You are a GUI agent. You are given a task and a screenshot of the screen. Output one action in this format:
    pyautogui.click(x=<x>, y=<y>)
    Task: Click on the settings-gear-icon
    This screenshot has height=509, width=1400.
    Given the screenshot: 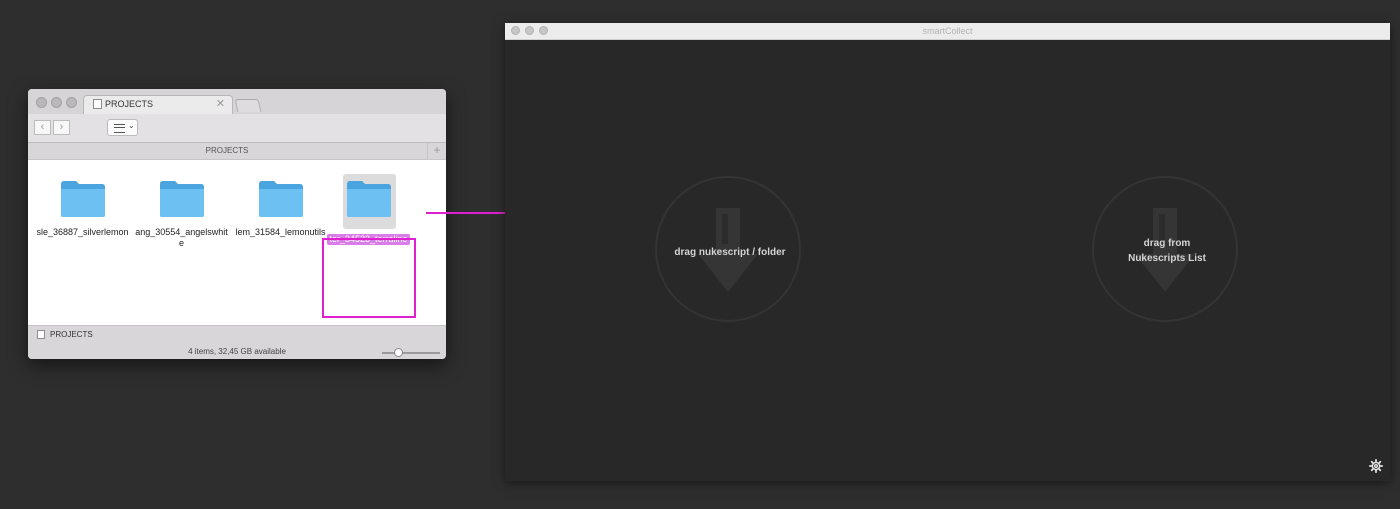 What is the action you would take?
    pyautogui.click(x=1376, y=466)
    